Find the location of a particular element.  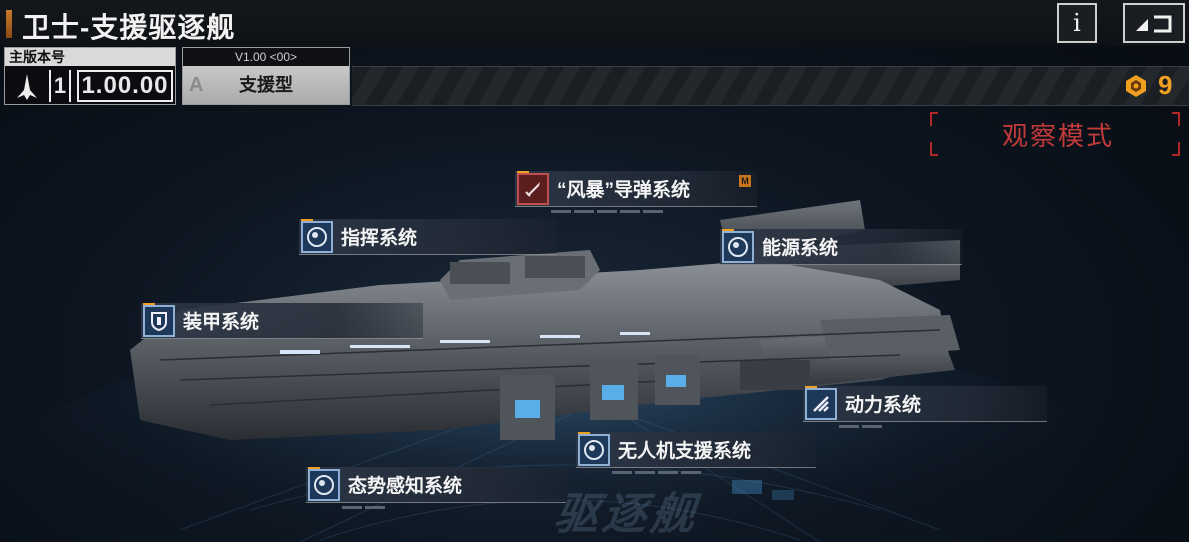

version-panel: 主版本号 1 1.00.00 is located at coordinates (90, 76).